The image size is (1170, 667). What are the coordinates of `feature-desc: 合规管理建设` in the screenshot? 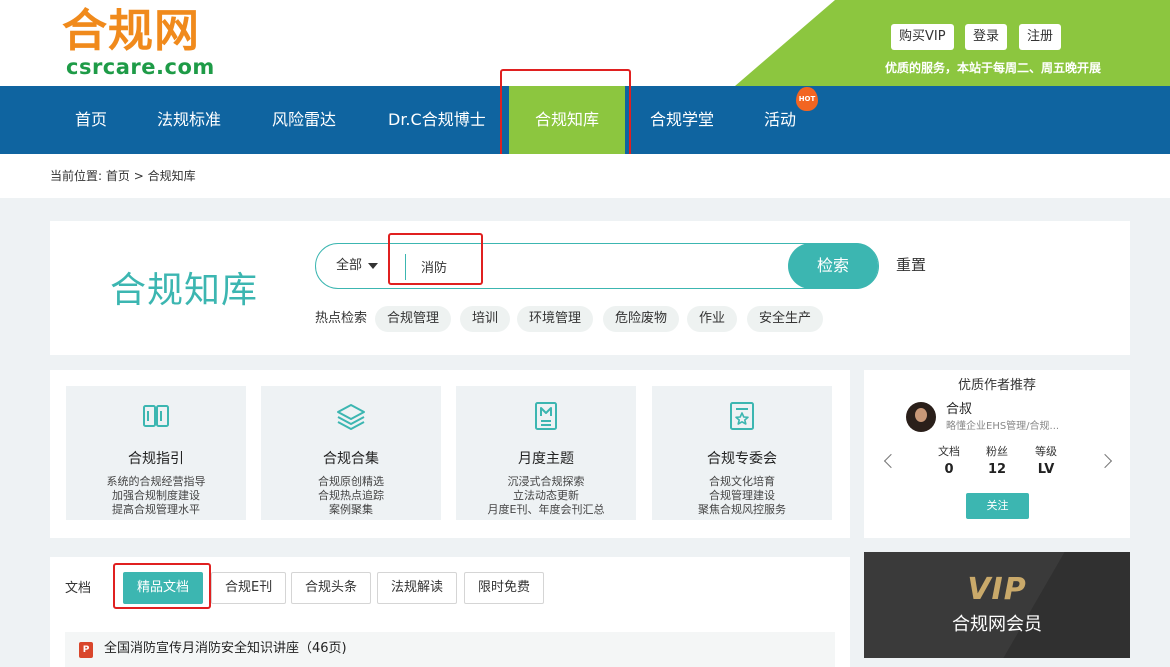 It's located at (742, 495).